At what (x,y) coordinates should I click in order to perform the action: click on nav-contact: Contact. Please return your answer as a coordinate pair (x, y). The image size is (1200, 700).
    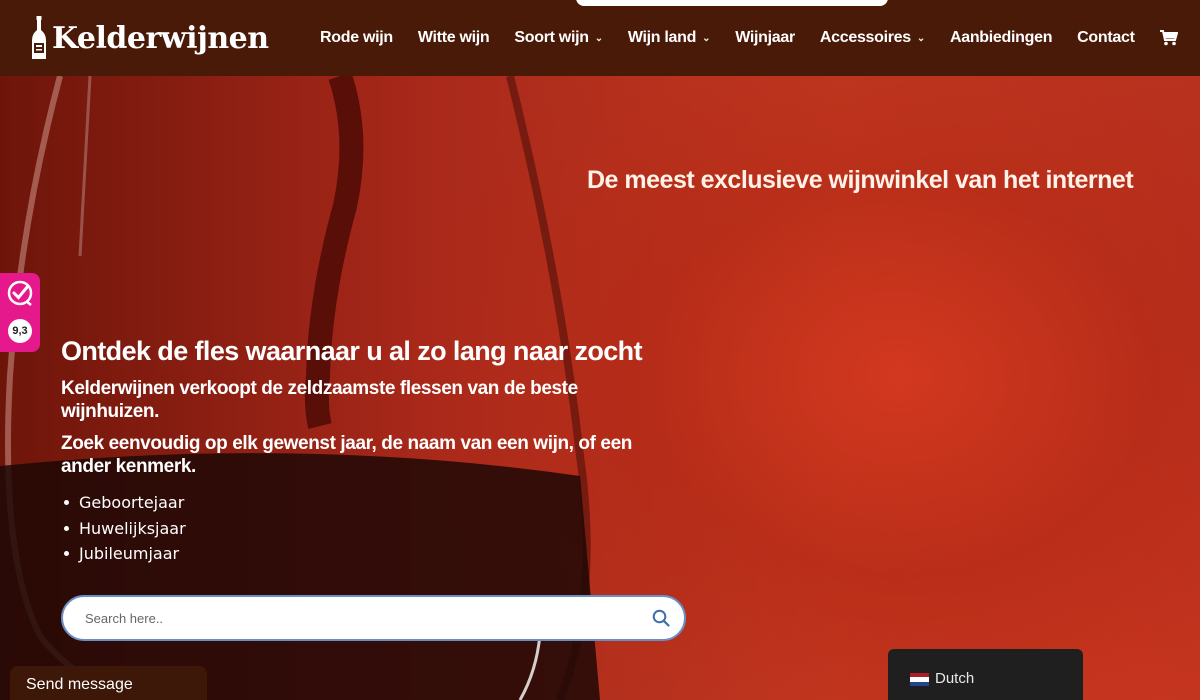
    Looking at the image, I should click on (1106, 38).